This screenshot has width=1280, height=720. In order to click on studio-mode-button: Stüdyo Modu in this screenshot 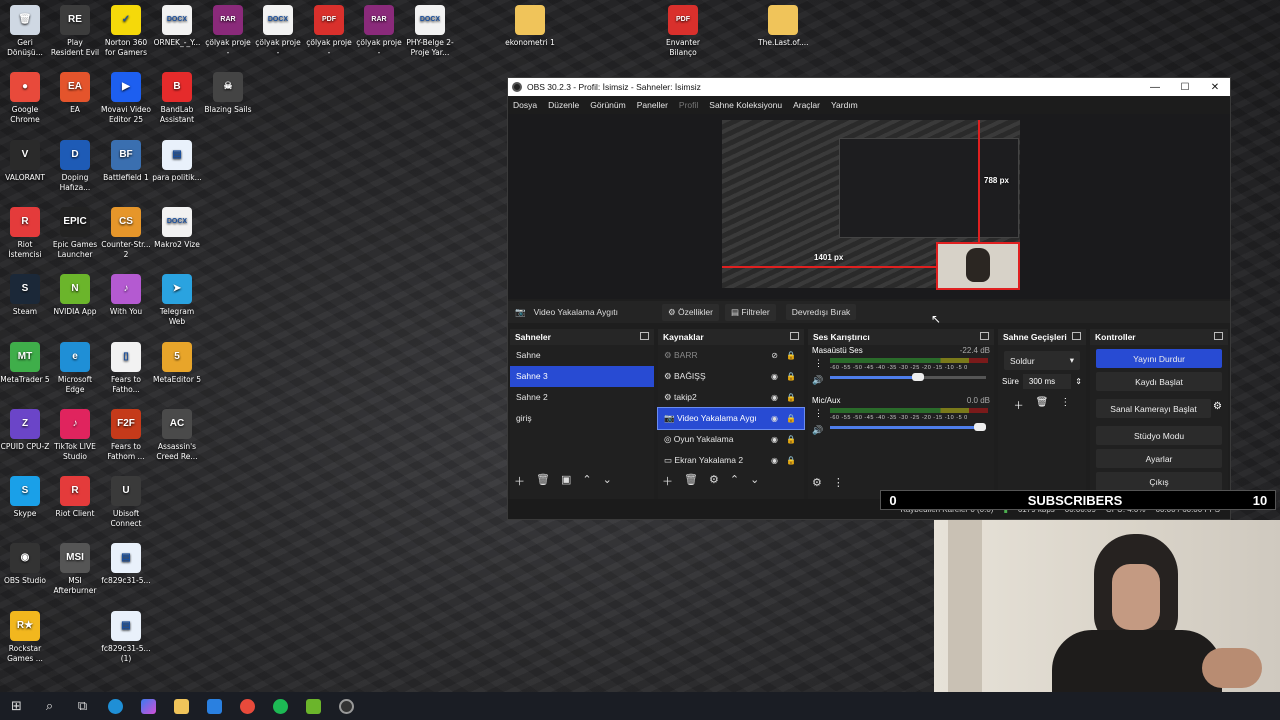, I will do `click(1159, 435)`.